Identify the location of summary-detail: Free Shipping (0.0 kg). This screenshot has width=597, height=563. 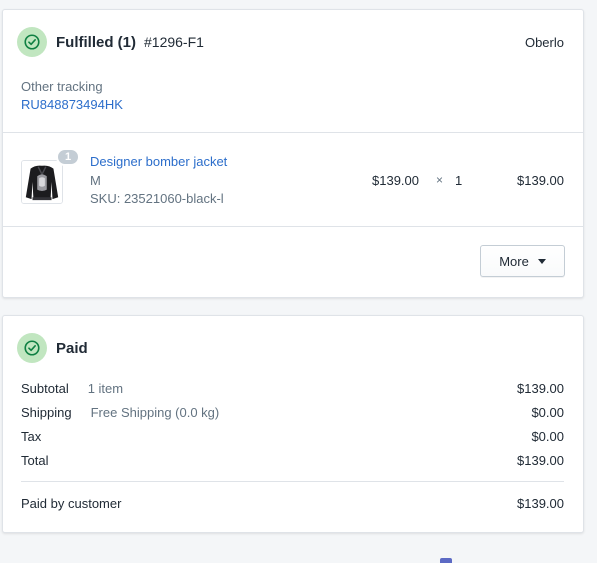
(155, 412).